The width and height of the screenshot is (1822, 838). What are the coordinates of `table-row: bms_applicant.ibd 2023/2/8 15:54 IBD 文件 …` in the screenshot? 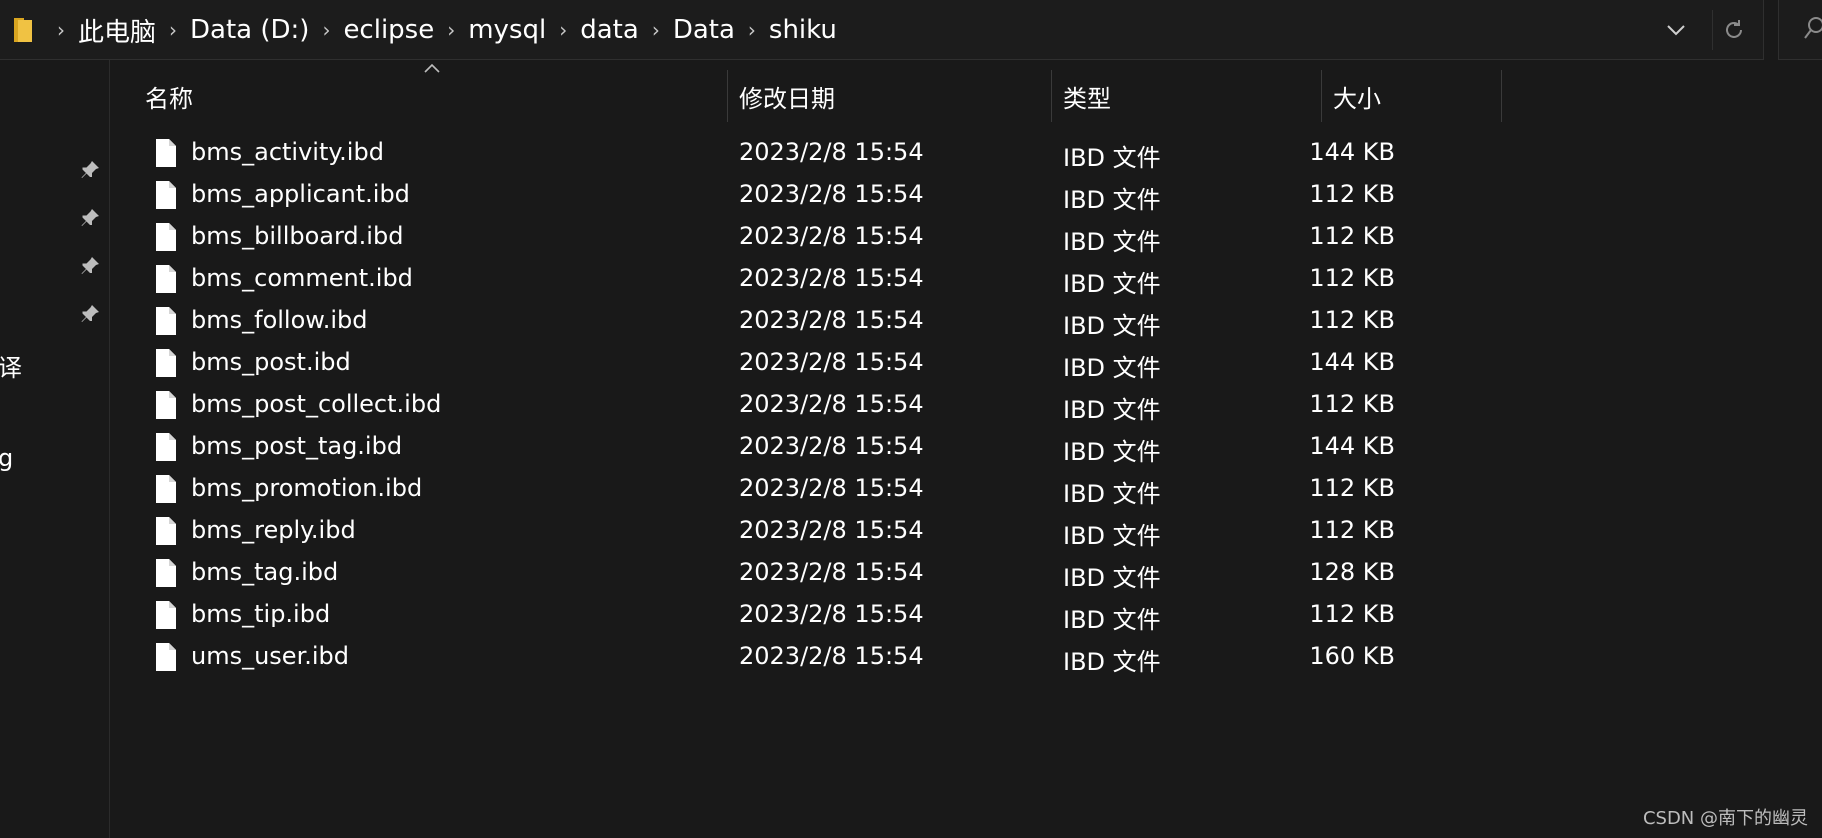 It's located at (811, 195).